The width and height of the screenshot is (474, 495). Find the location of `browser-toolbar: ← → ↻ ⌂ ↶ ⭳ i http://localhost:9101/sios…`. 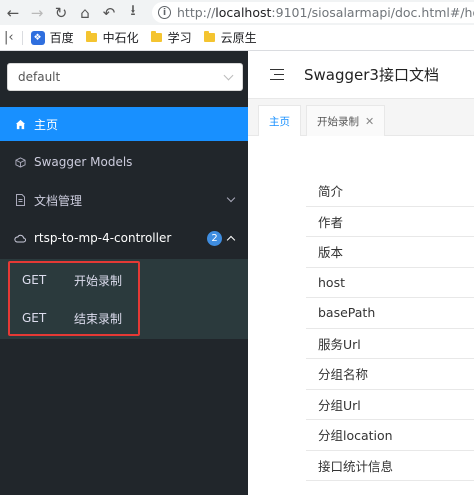

browser-toolbar: ← → ↻ ⌂ ↶ ⭳ i http://localhost:9101/sios… is located at coordinates (237, 12).